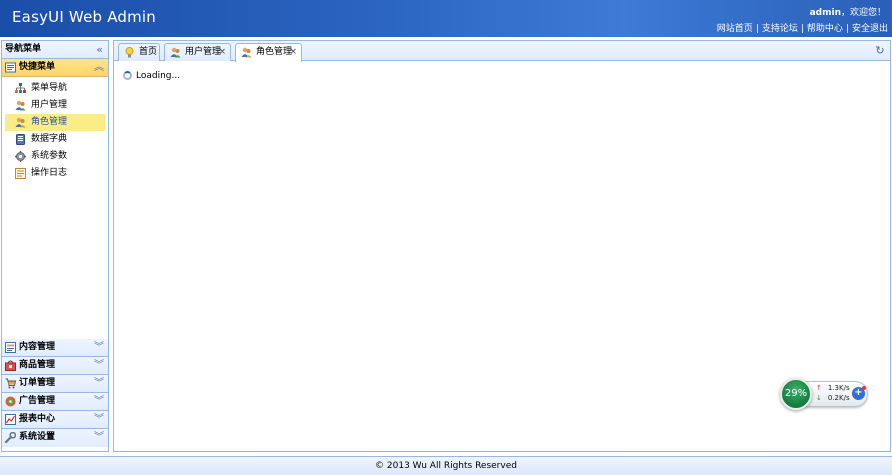 The image size is (892, 475). I want to click on accordion-goods-management: 商品管理 ︾, so click(55, 366).